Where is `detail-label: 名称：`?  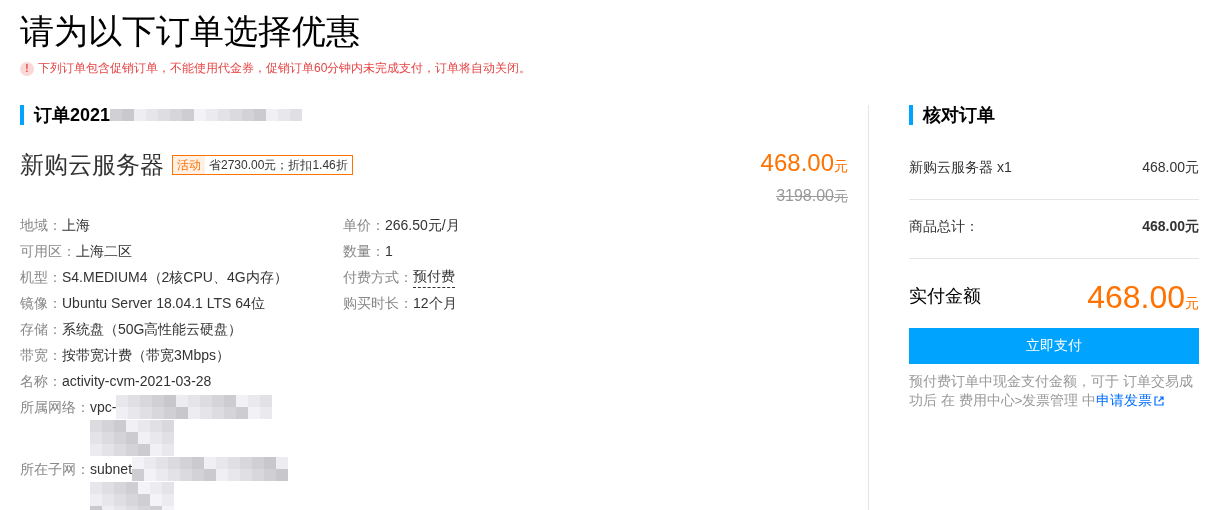
detail-label: 名称： is located at coordinates (41, 381).